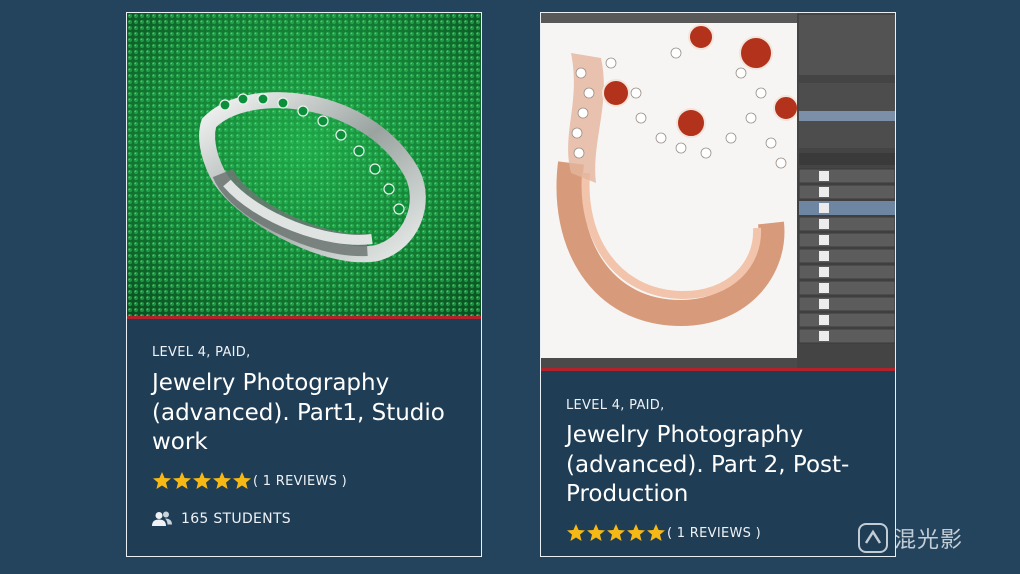 The width and height of the screenshot is (1020, 574). What do you see at coordinates (236, 519) in the screenshot?
I see `student-count-label: 165 STUDENTS` at bounding box center [236, 519].